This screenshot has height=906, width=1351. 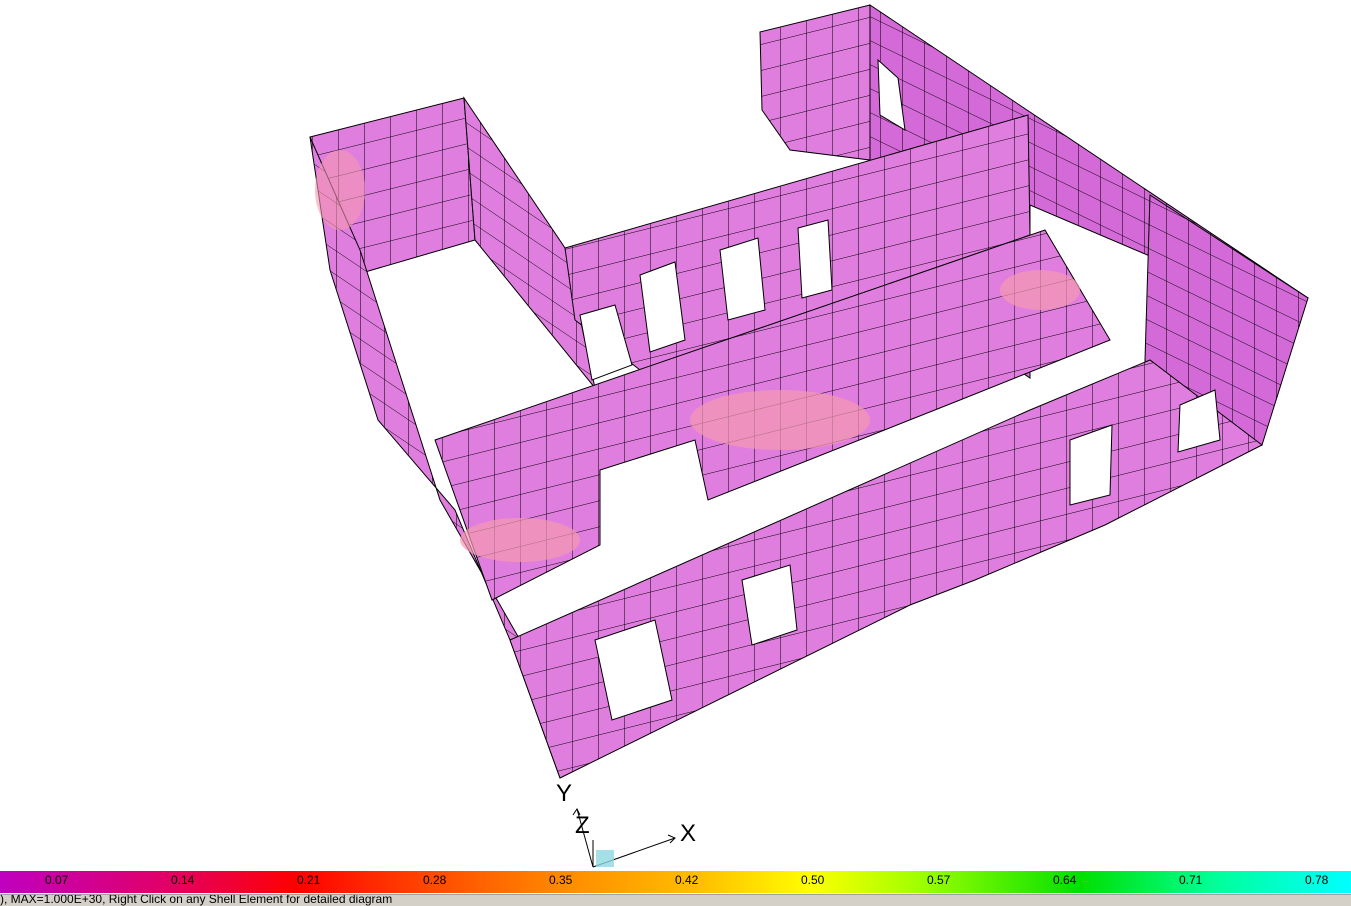 I want to click on legend-tick: 0.21, so click(x=309, y=880).